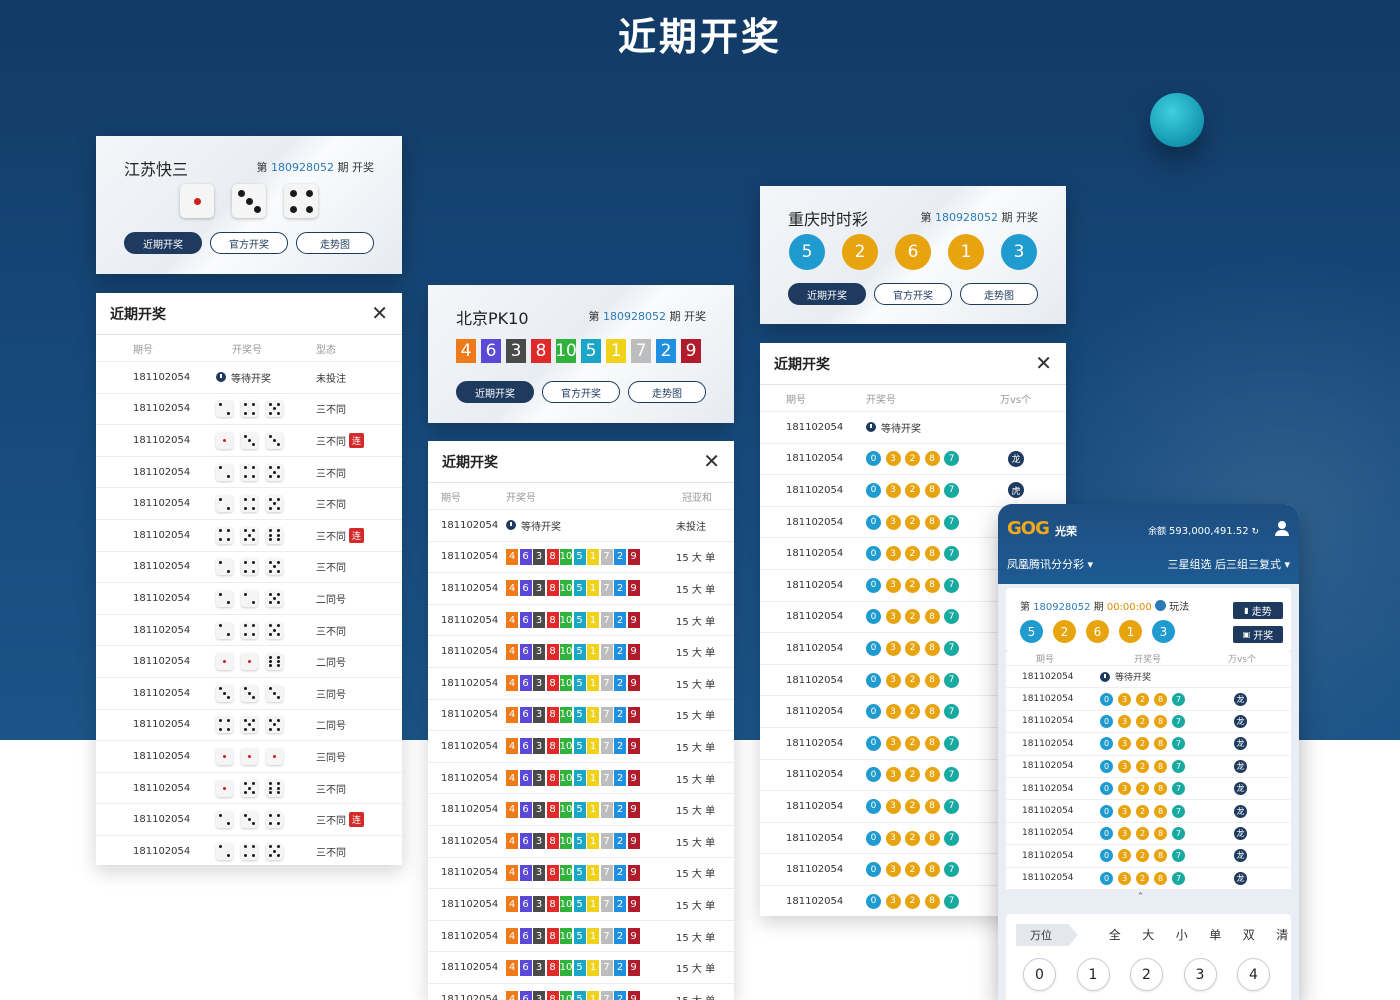  I want to click on quick-select-button: 大, so click(1149, 934).